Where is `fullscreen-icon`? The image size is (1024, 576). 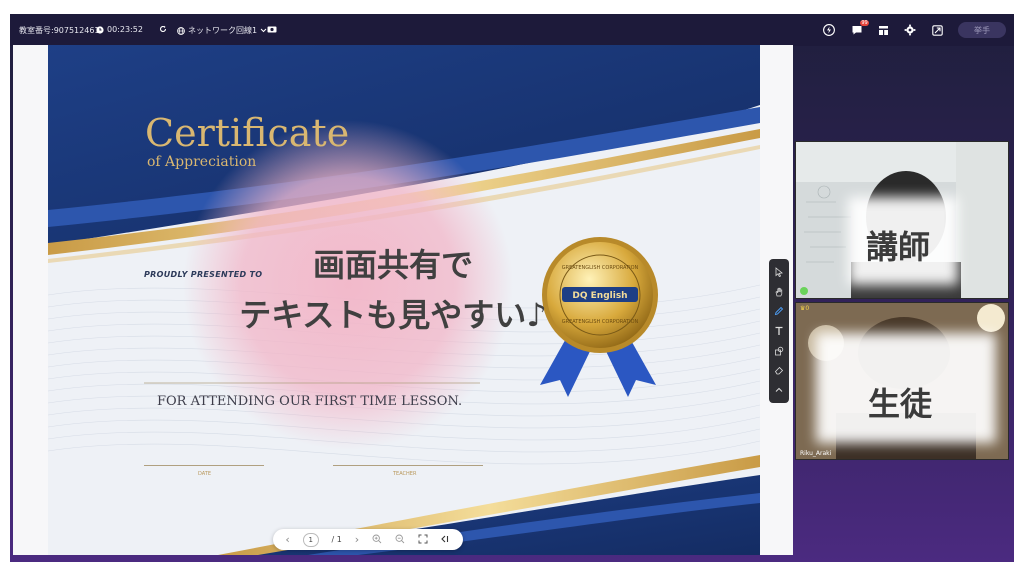 fullscreen-icon is located at coordinates (423, 538).